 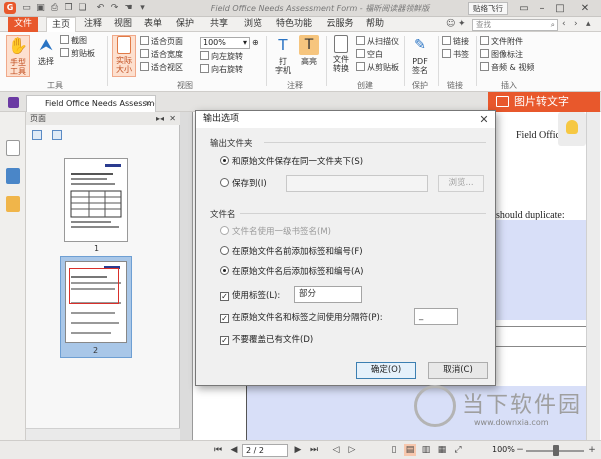 I want to click on image-annotation-button: 图像标注, so click(x=501, y=54).